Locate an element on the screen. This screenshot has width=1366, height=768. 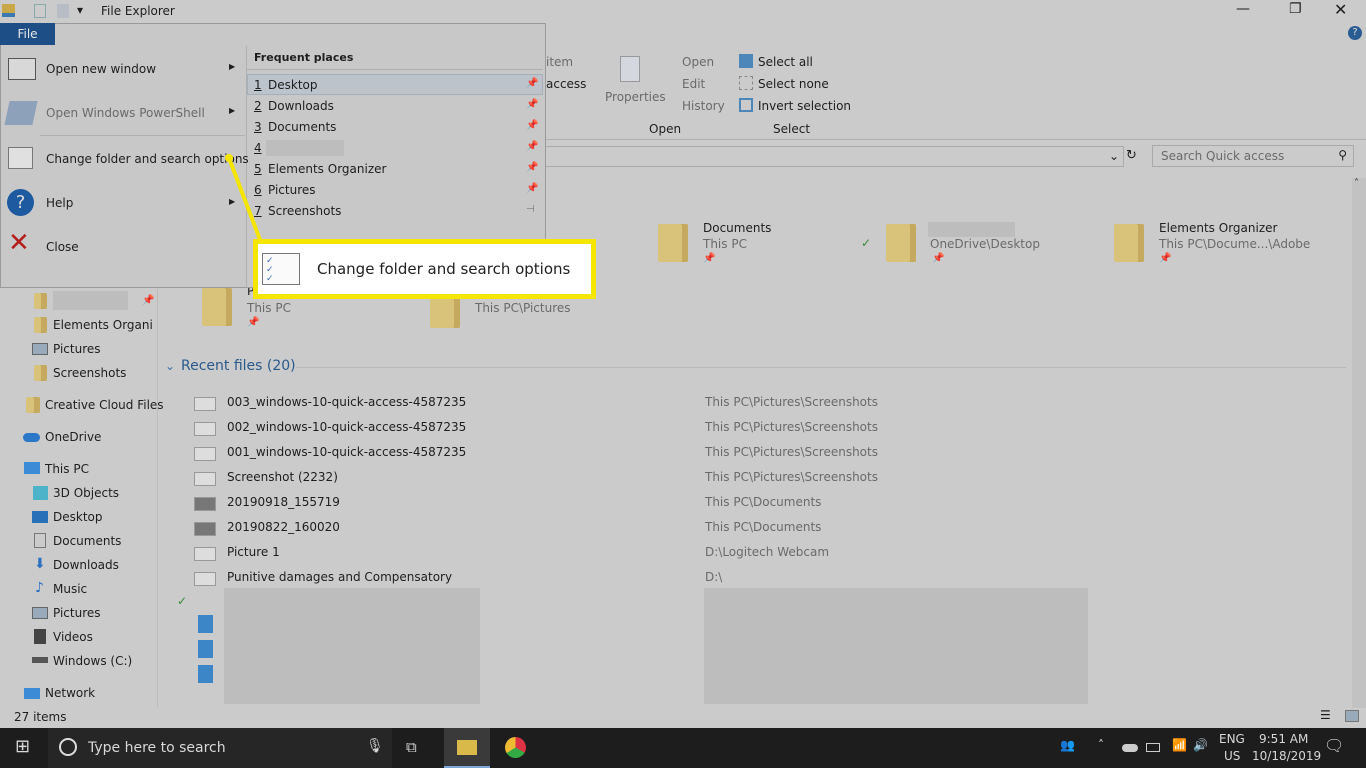
pictures-icon is located at coordinates (40, 613).